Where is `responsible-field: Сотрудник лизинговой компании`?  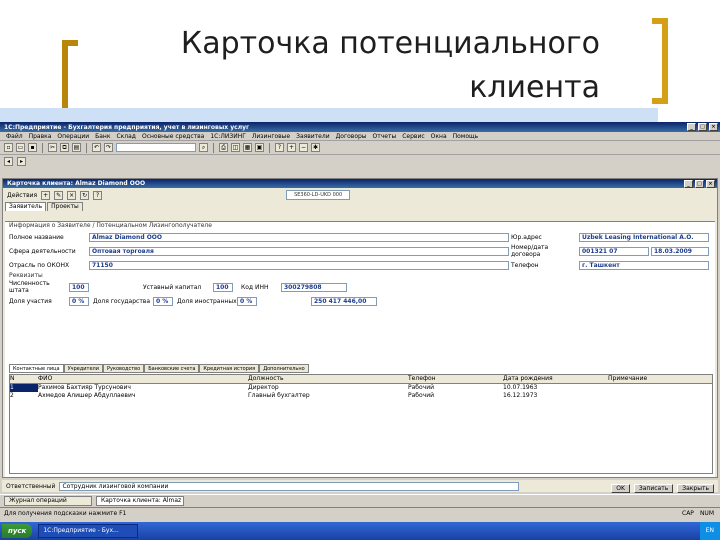 responsible-field: Сотрудник лизинговой компании is located at coordinates (289, 486).